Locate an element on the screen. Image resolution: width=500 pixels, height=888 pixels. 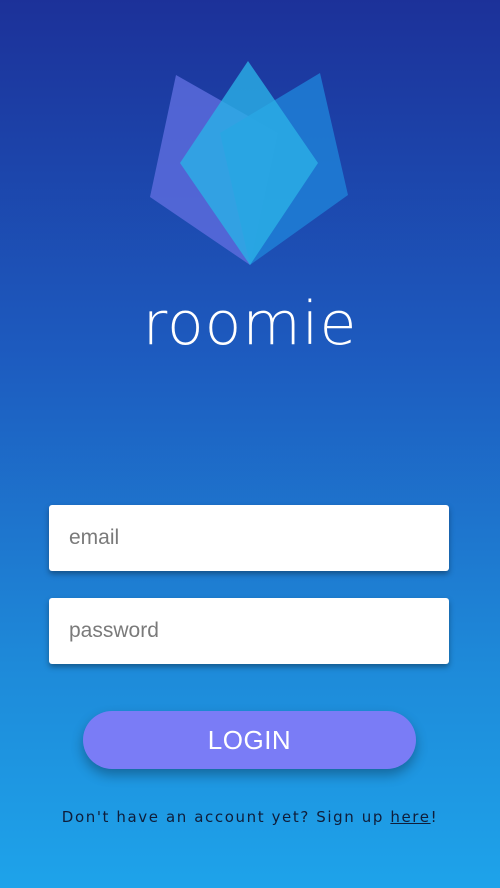
lotus-logo-icon is located at coordinates (249, 163).